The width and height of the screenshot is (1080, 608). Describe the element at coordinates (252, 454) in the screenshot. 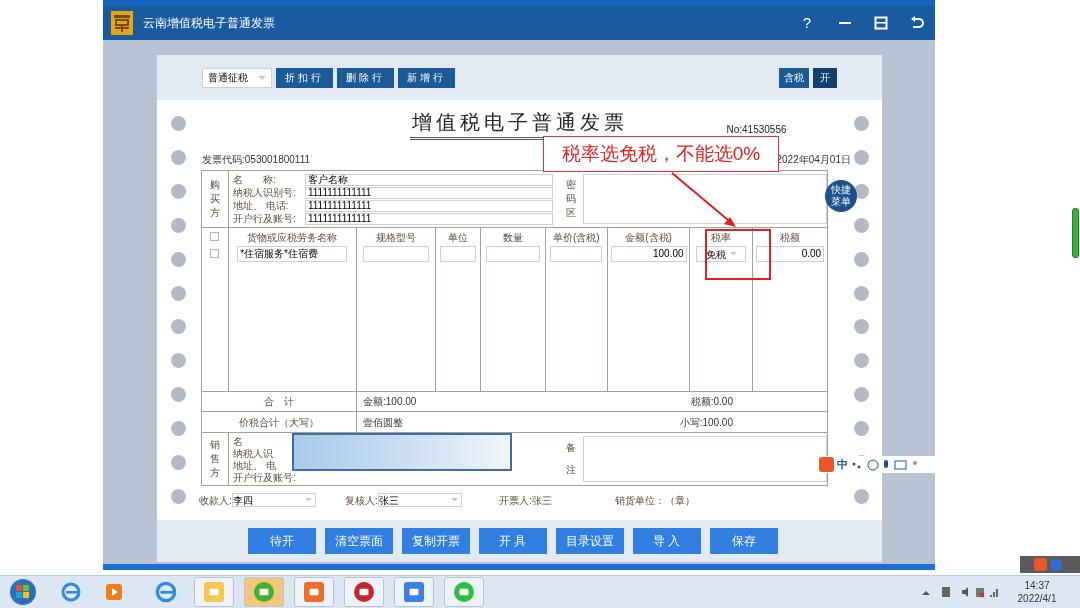

I see `field-label: 纳税人识` at that location.